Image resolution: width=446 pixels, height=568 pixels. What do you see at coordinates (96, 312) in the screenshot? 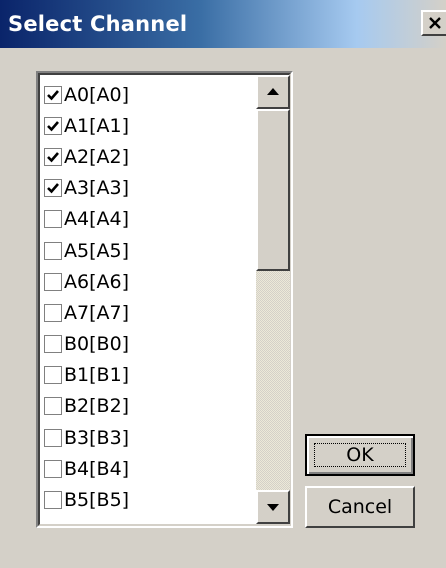
I see `channel-label: A7[A7]` at bounding box center [96, 312].